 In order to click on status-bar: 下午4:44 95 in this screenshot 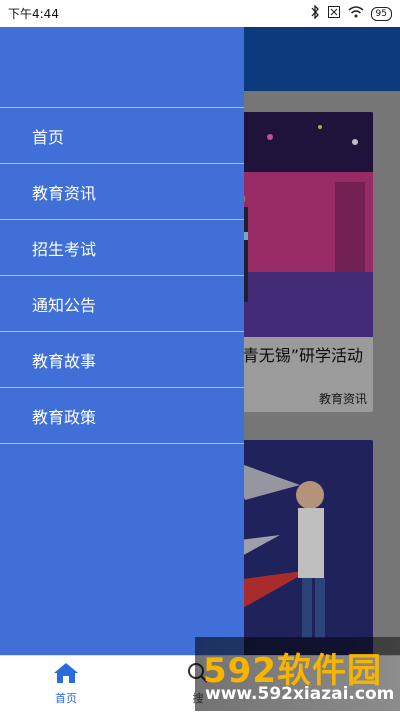, I will do `click(200, 13)`.